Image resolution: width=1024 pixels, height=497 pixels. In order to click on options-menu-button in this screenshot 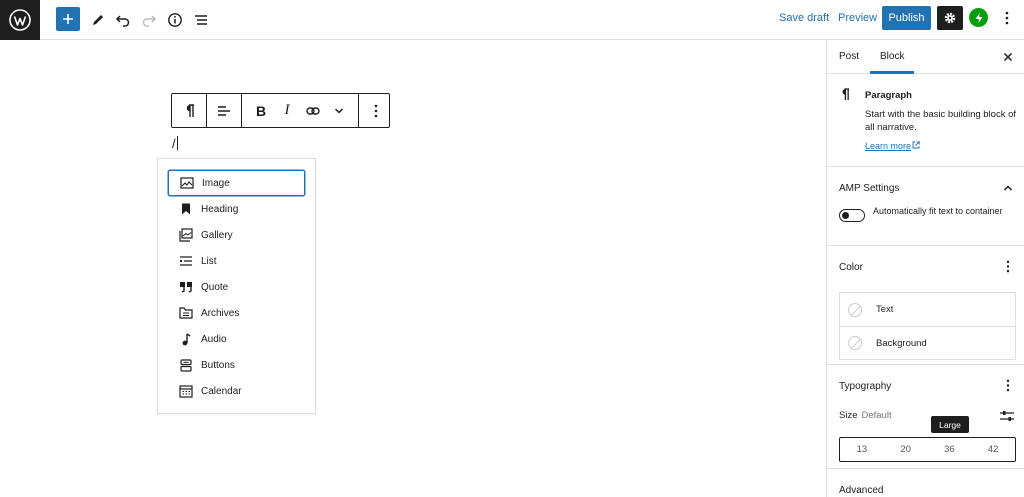, I will do `click(1007, 18)`.